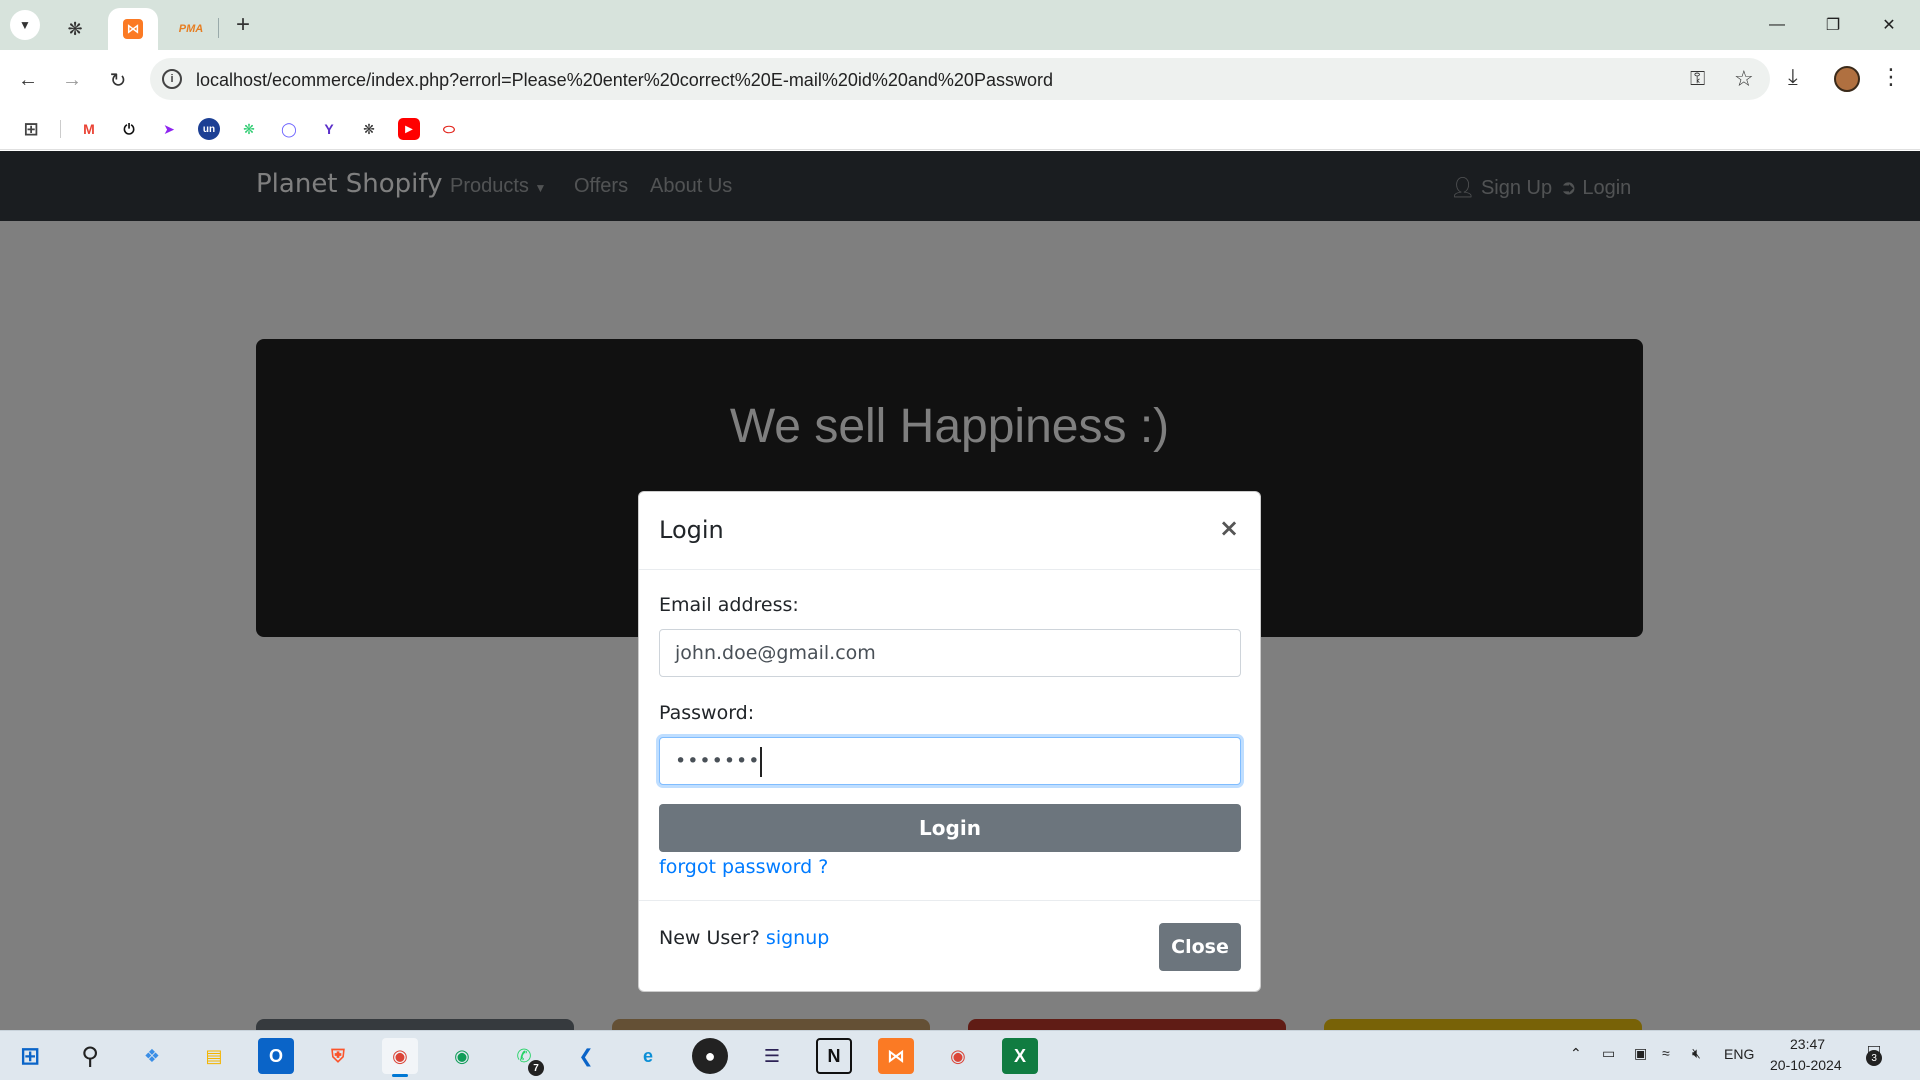 The width and height of the screenshot is (1920, 1080). Describe the element at coordinates (1891, 77) in the screenshot. I see `kebab-menu-icon: ⋮` at that location.